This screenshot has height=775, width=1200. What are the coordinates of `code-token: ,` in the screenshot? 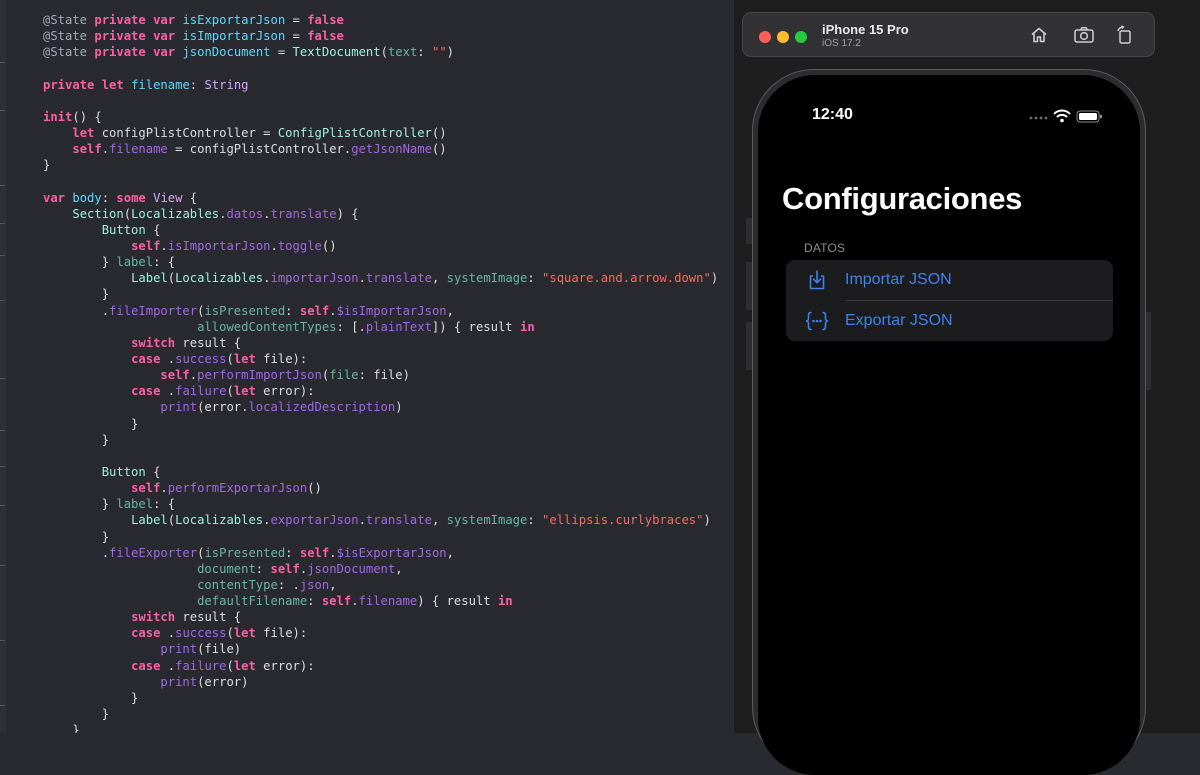 It's located at (439, 278).